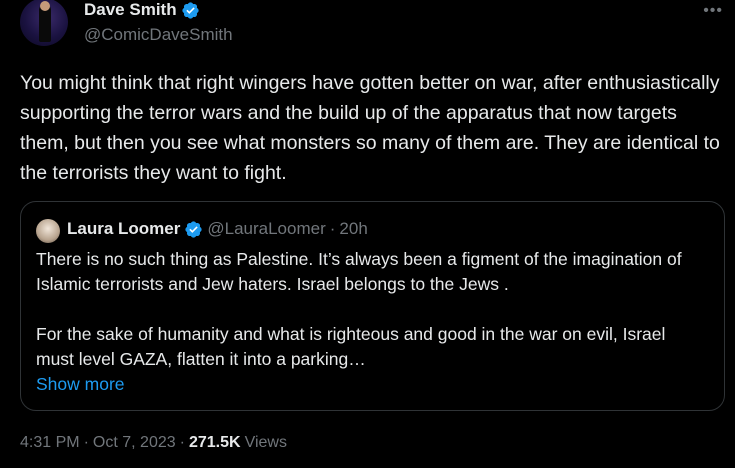 The image size is (735, 468). I want to click on views-count: 271.5K, so click(215, 443).